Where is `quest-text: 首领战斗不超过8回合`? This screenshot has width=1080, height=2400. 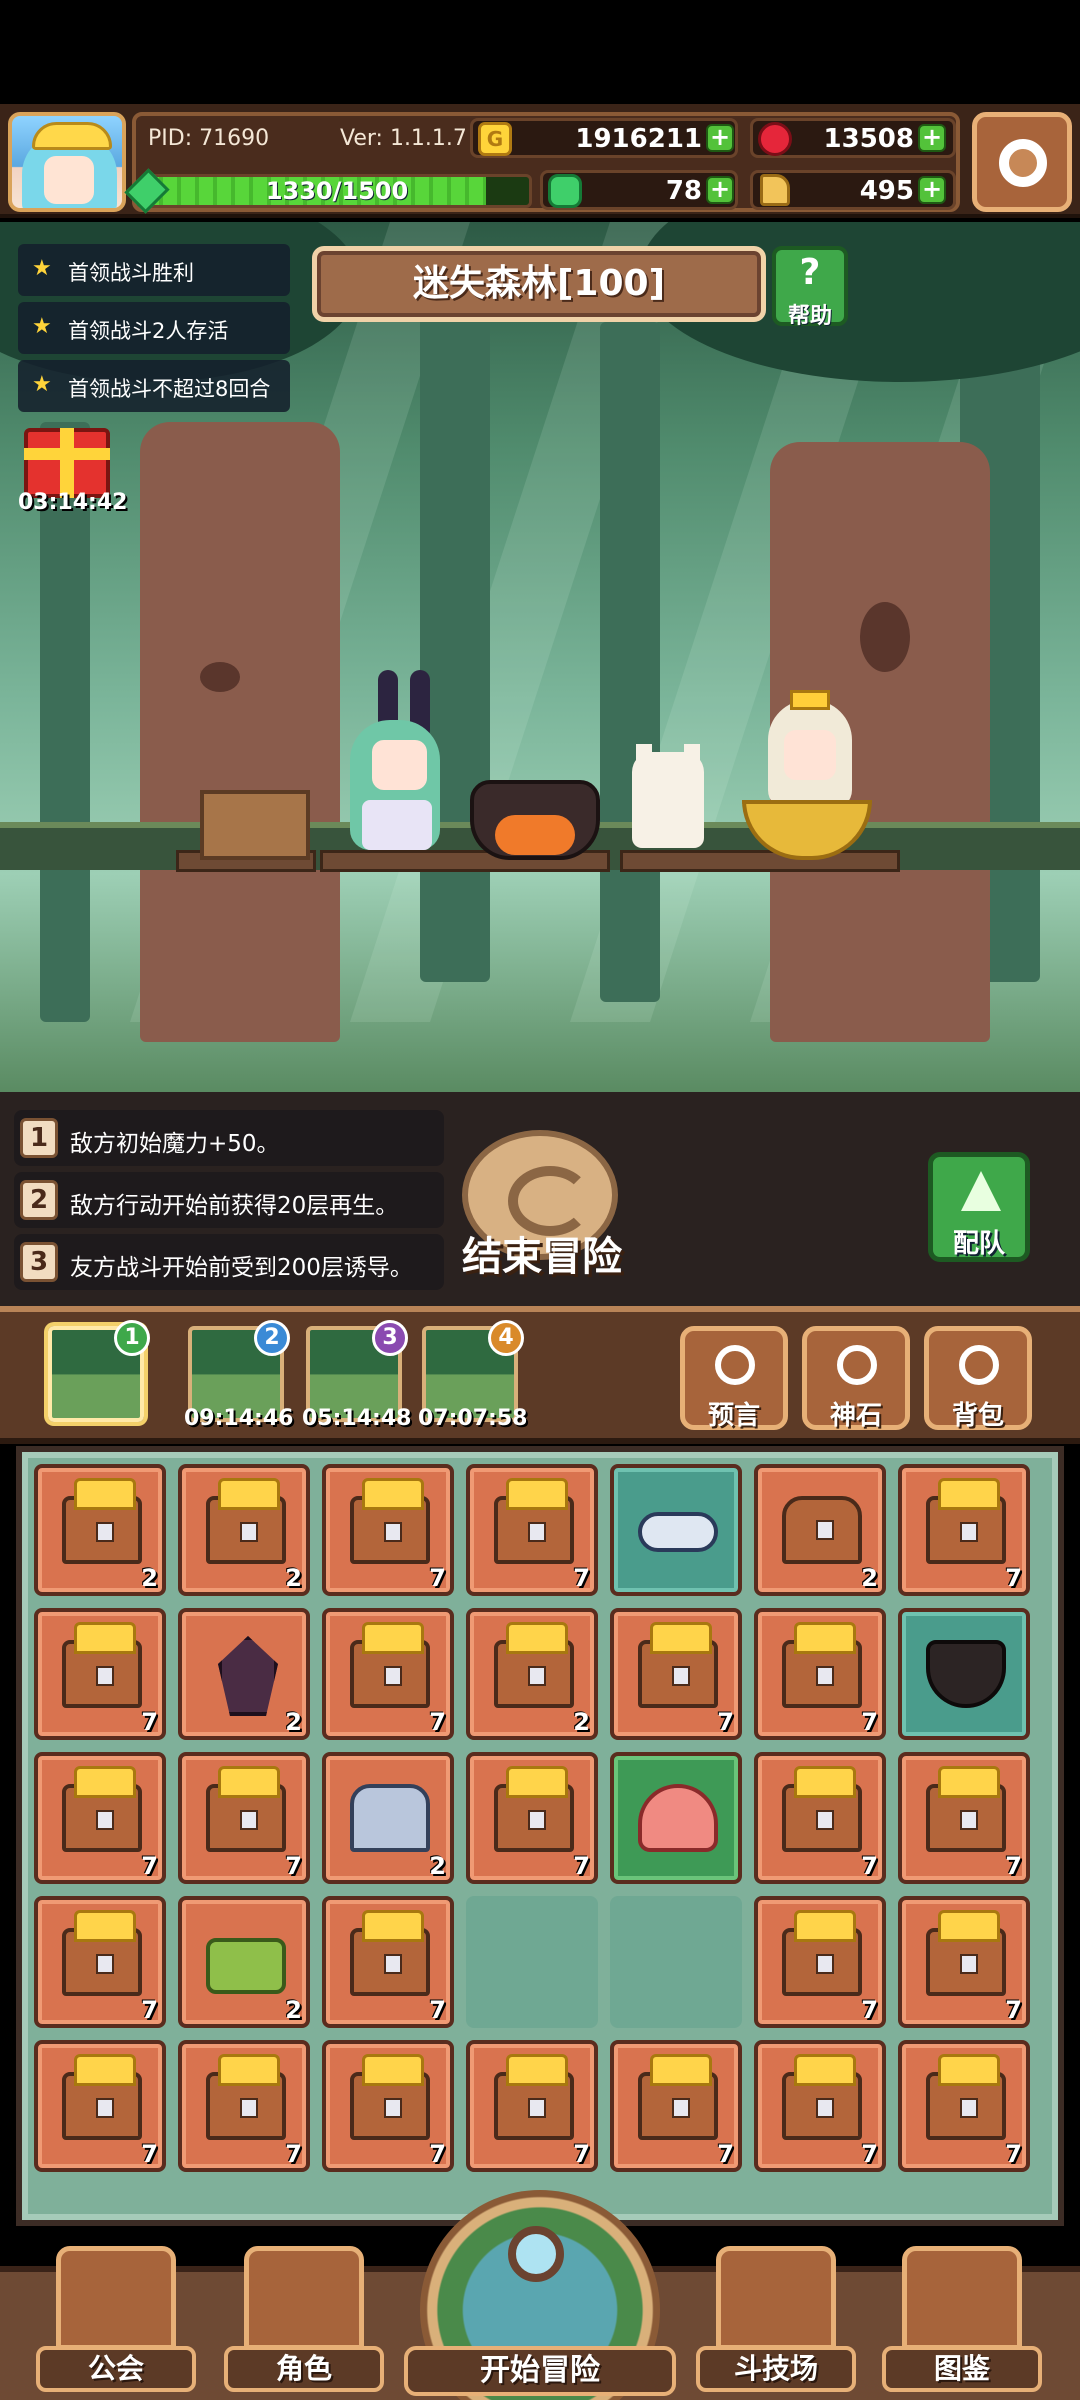 quest-text: 首领战斗不超过8回合 is located at coordinates (169, 389).